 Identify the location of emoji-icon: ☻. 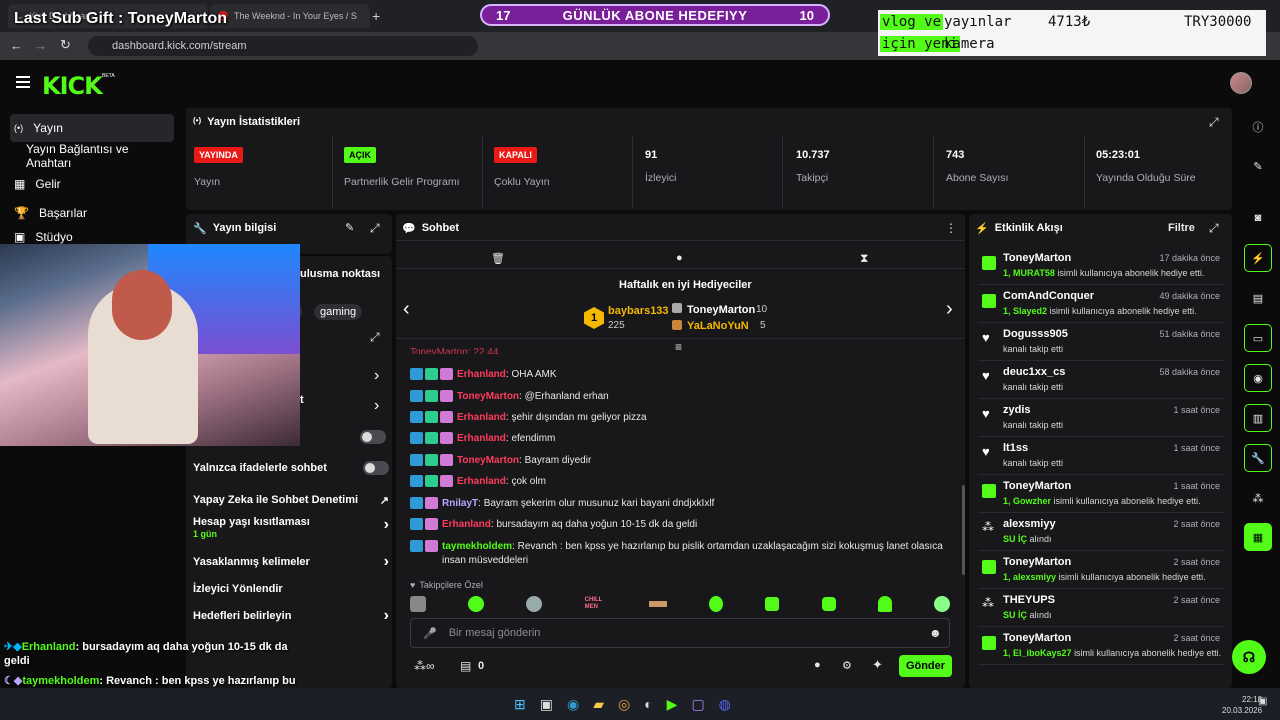
(935, 633).